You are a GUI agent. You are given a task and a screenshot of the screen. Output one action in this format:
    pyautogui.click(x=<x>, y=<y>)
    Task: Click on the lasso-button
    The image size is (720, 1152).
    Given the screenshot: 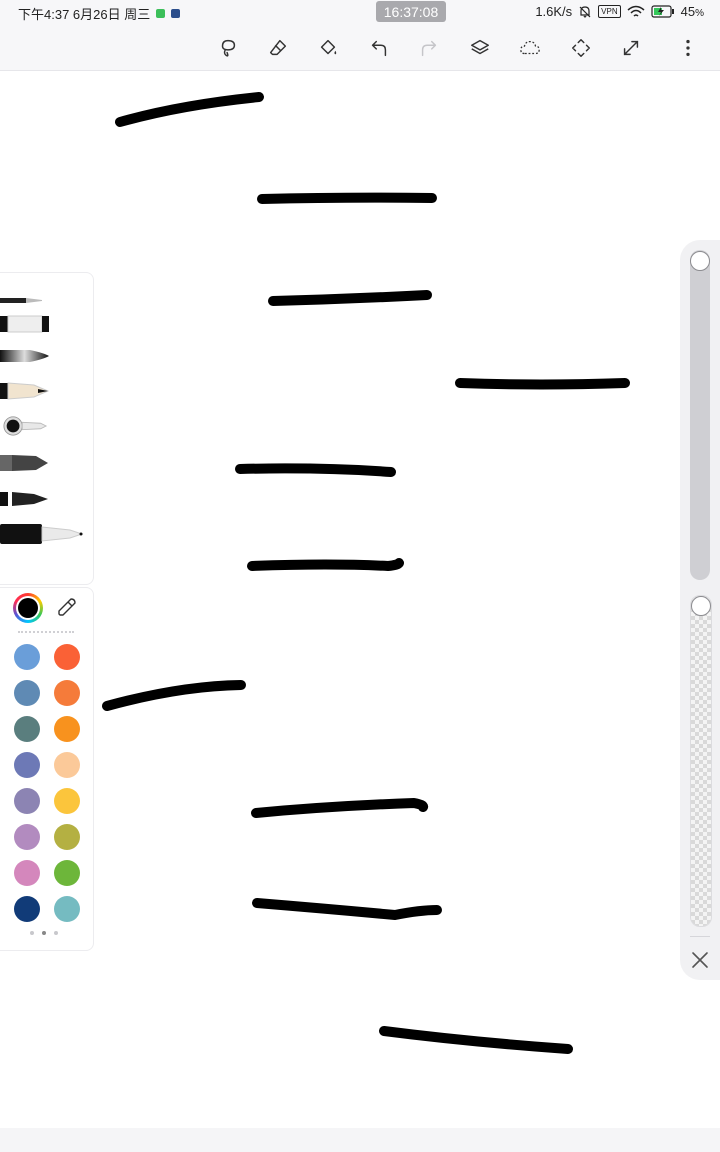 What is the action you would take?
    pyautogui.click(x=228, y=48)
    